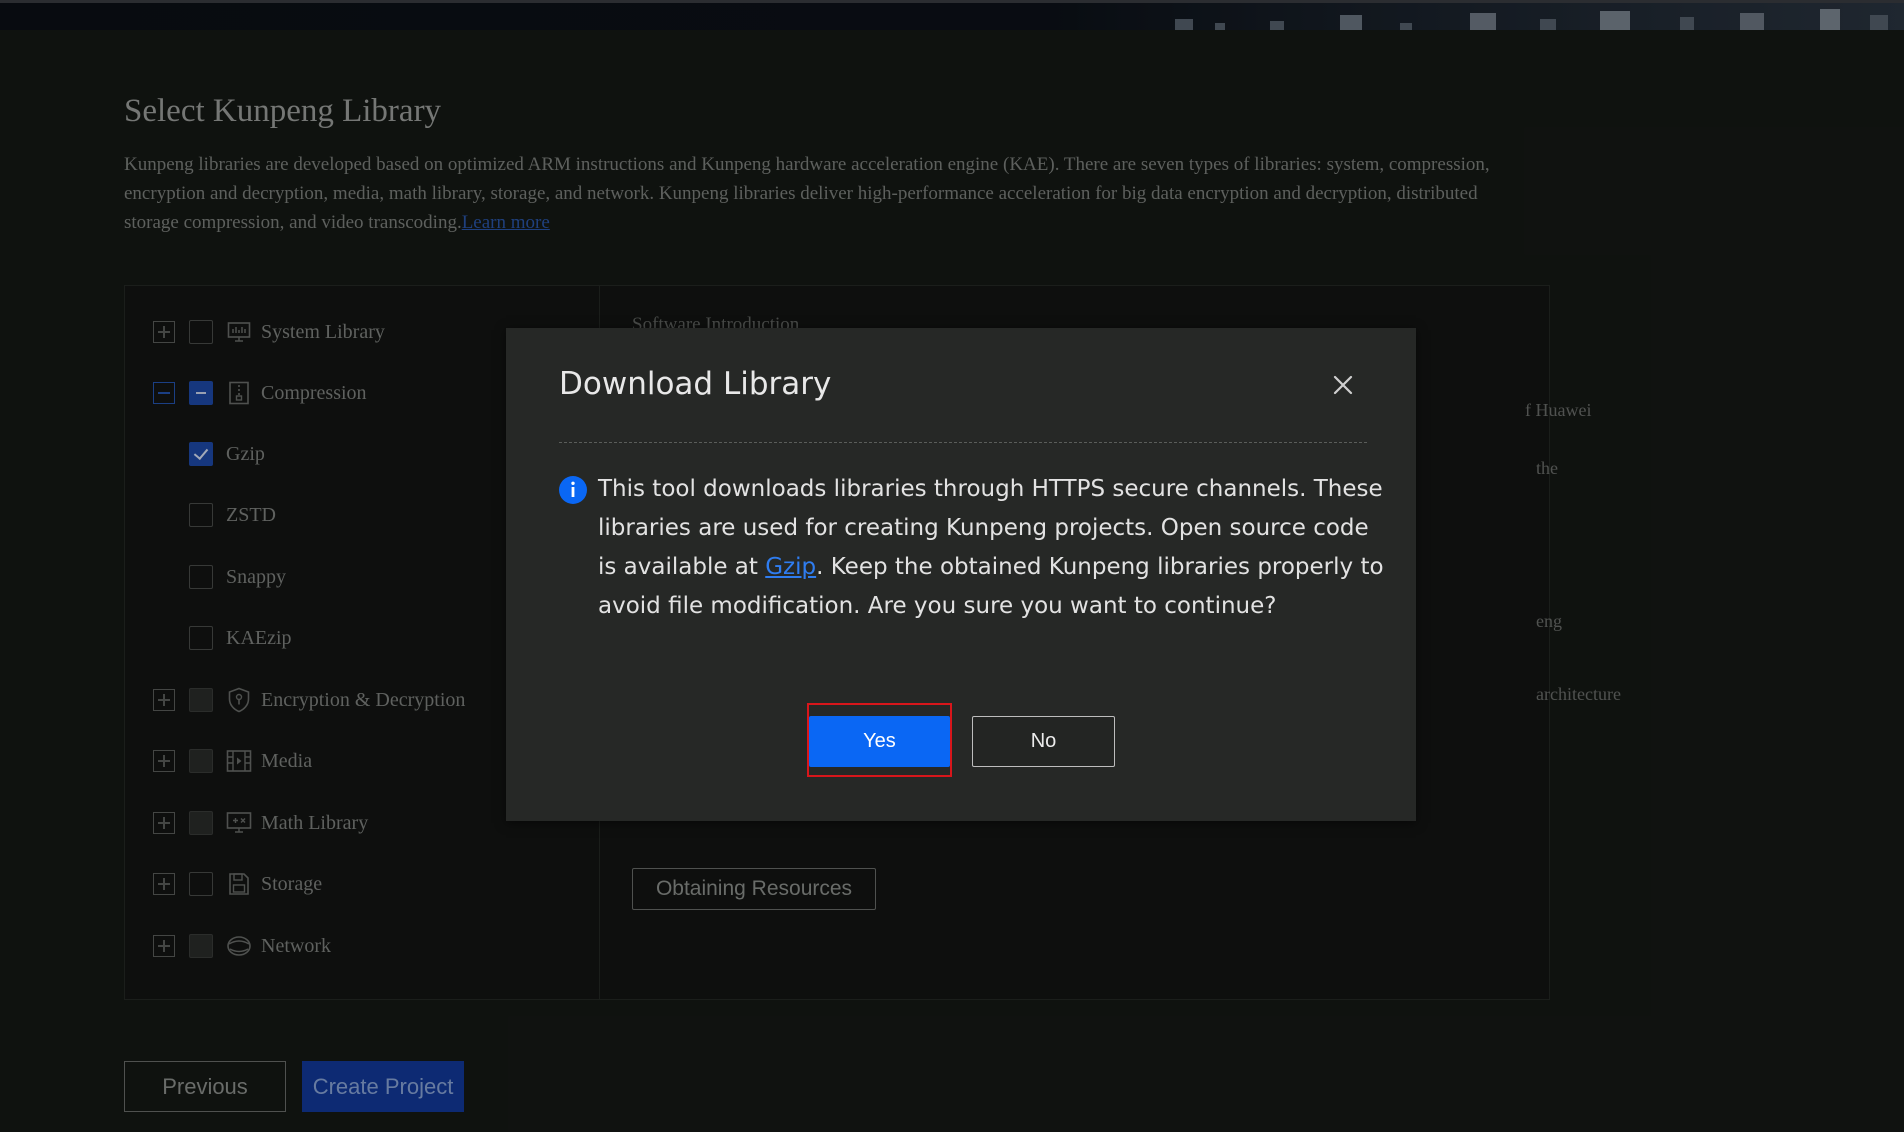 This screenshot has width=1904, height=1132. Describe the element at coordinates (695, 384) in the screenshot. I see `dialog-title: Download Library` at that location.